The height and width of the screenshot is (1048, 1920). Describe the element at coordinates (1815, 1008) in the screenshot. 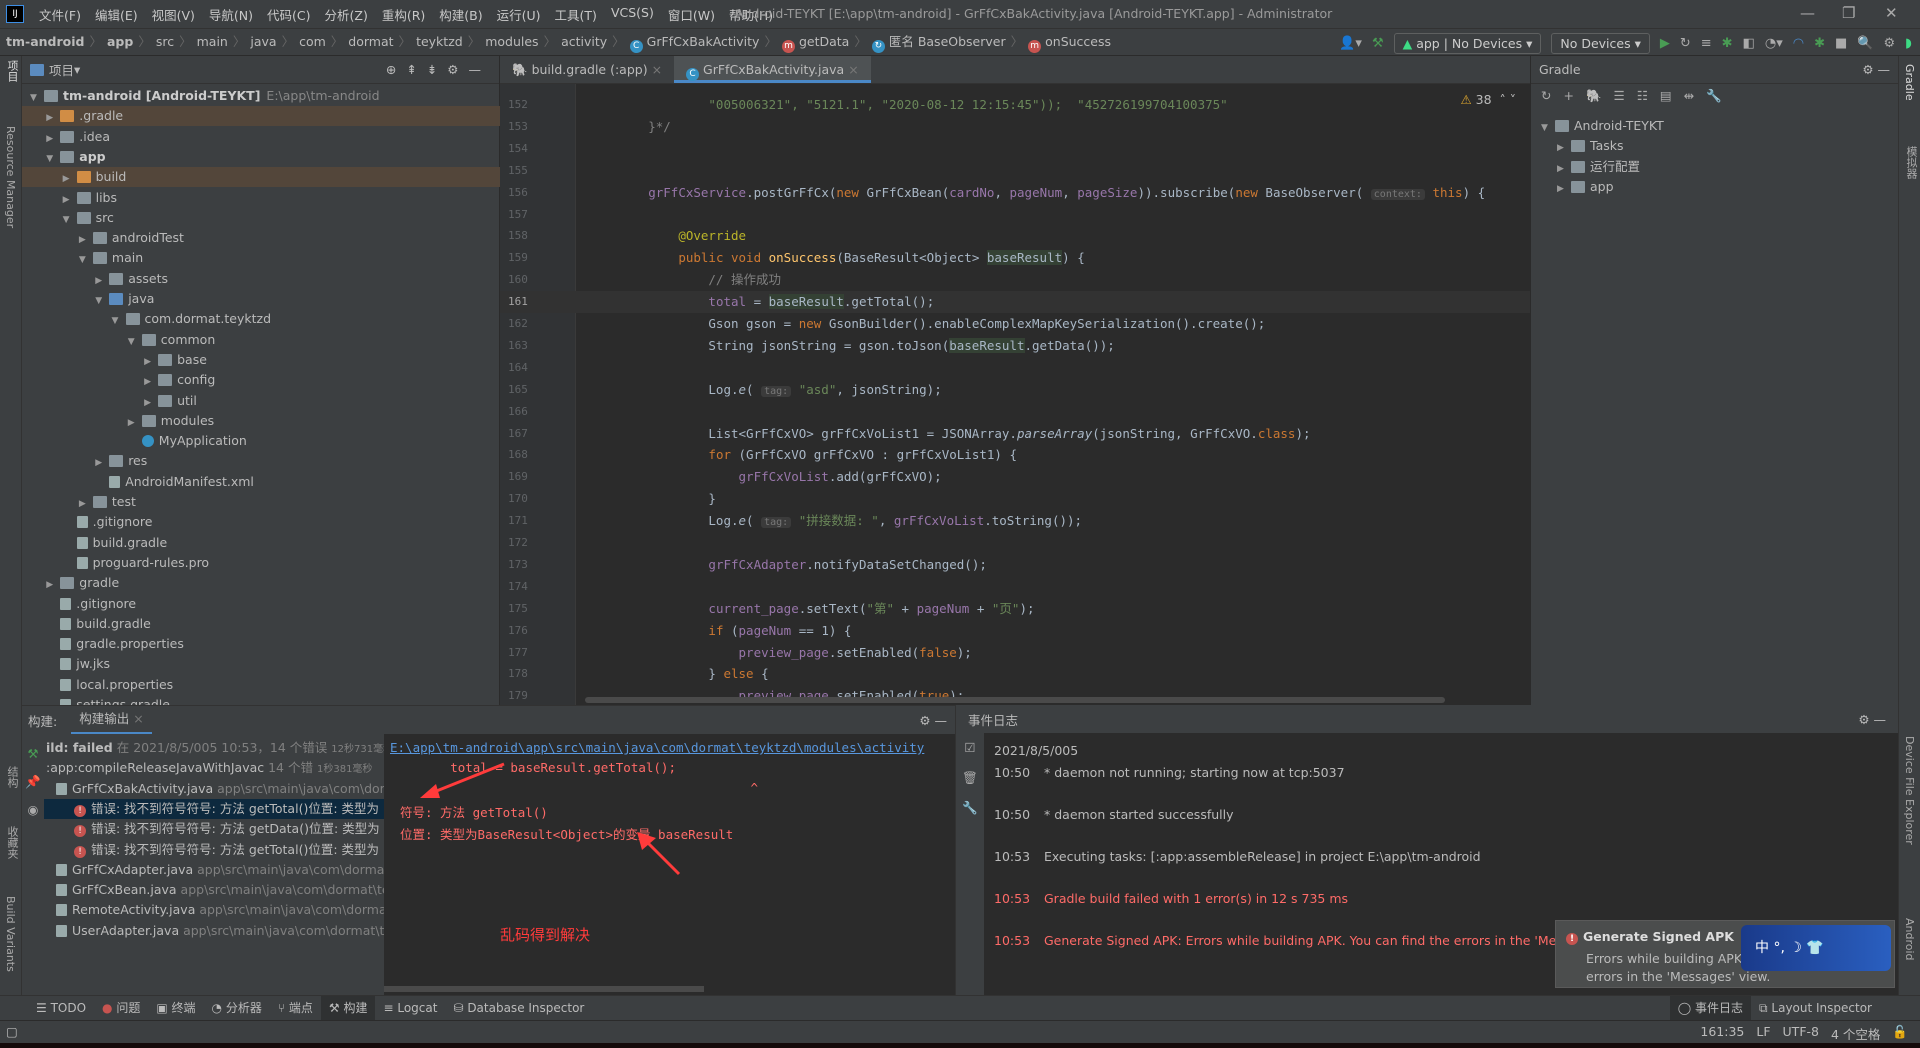

I see `tool-layout-inspector: ⧉ Layout Inspector` at that location.